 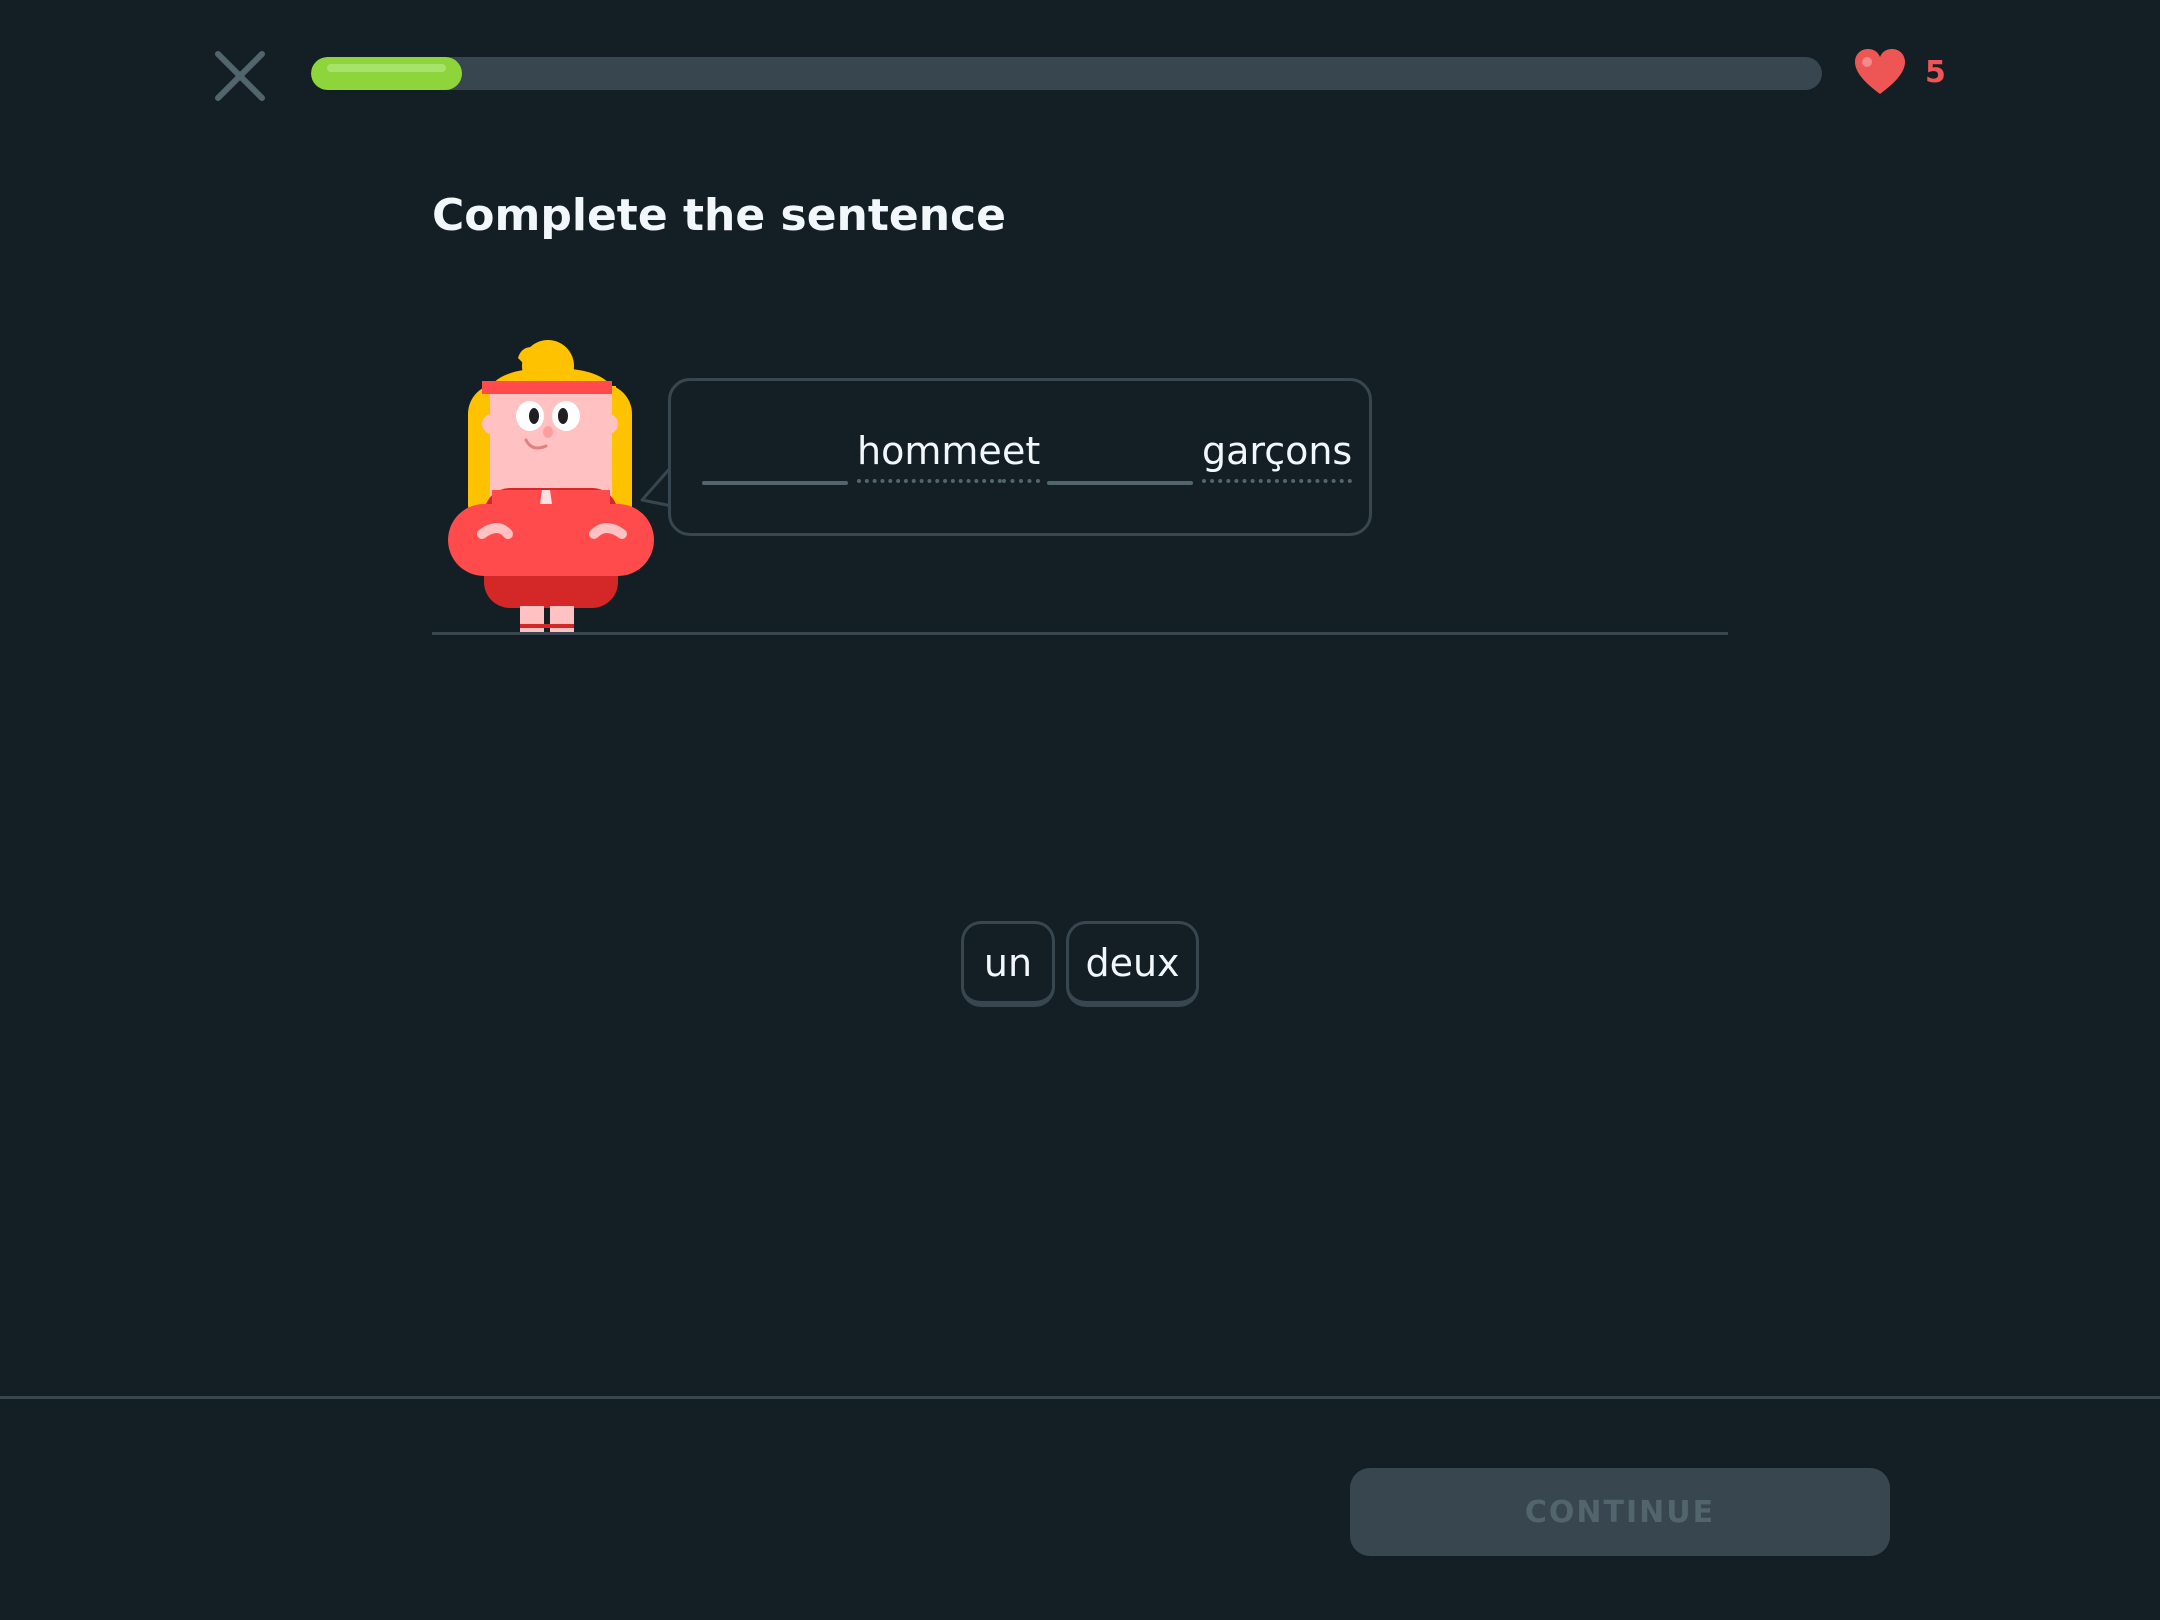 I want to click on heart-icon, so click(x=1880, y=71).